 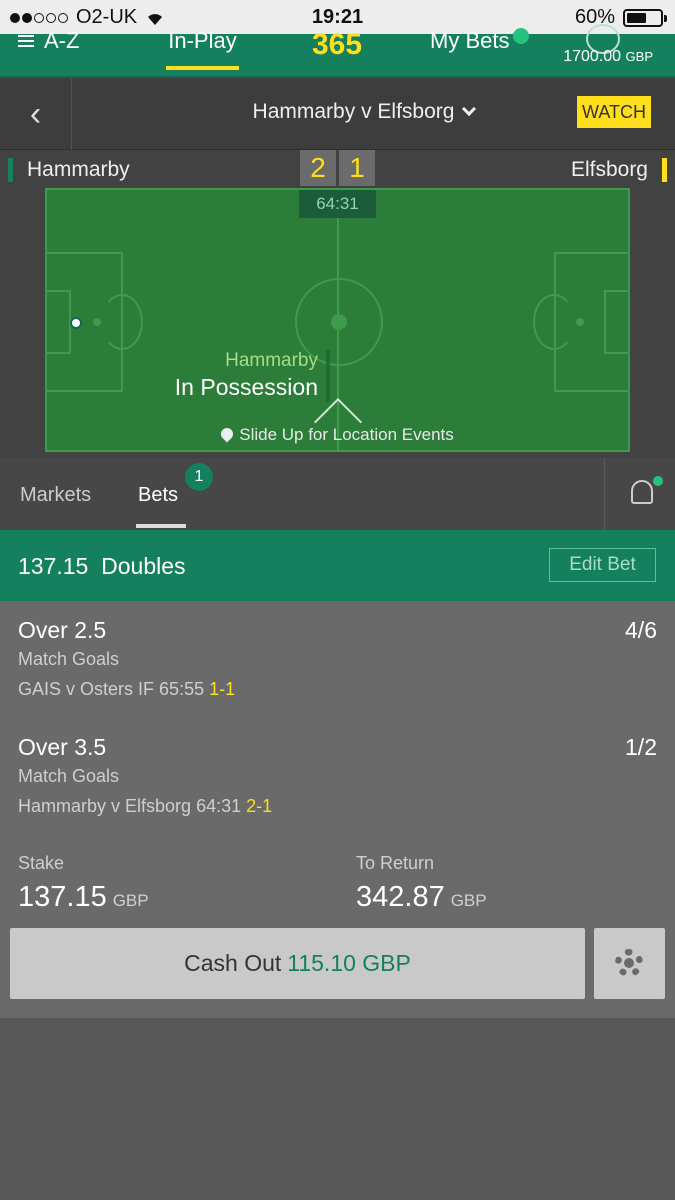 I want to click on chevron-left-icon: ‹, so click(x=35, y=113).